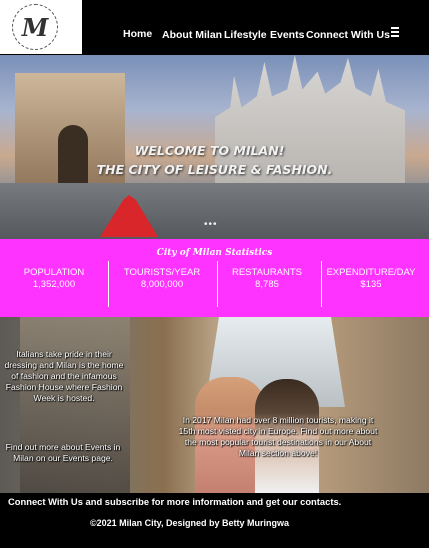  Describe the element at coordinates (54, 284) in the screenshot. I see `stat-value: 1,352,000` at that location.